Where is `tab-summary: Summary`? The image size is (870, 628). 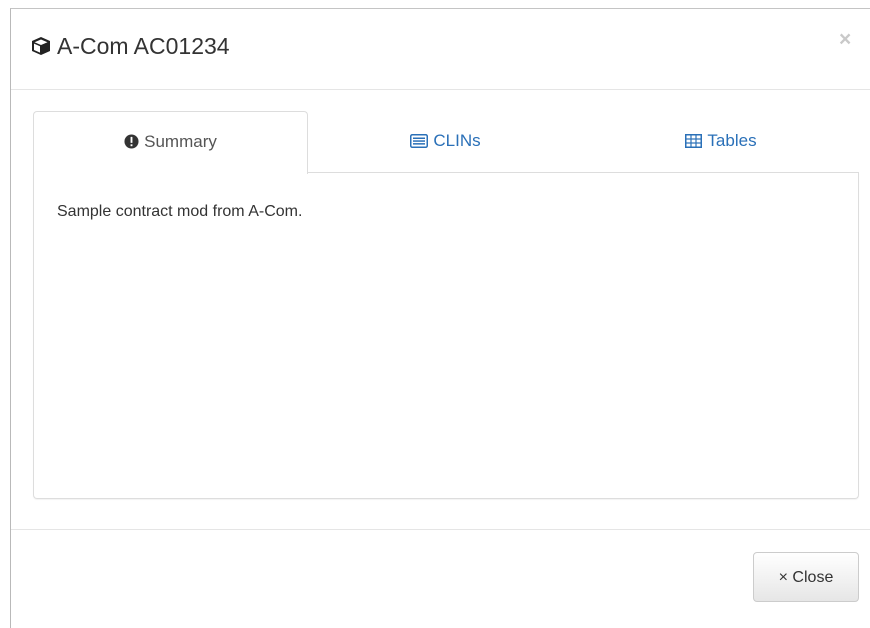 tab-summary: Summary is located at coordinates (170, 142).